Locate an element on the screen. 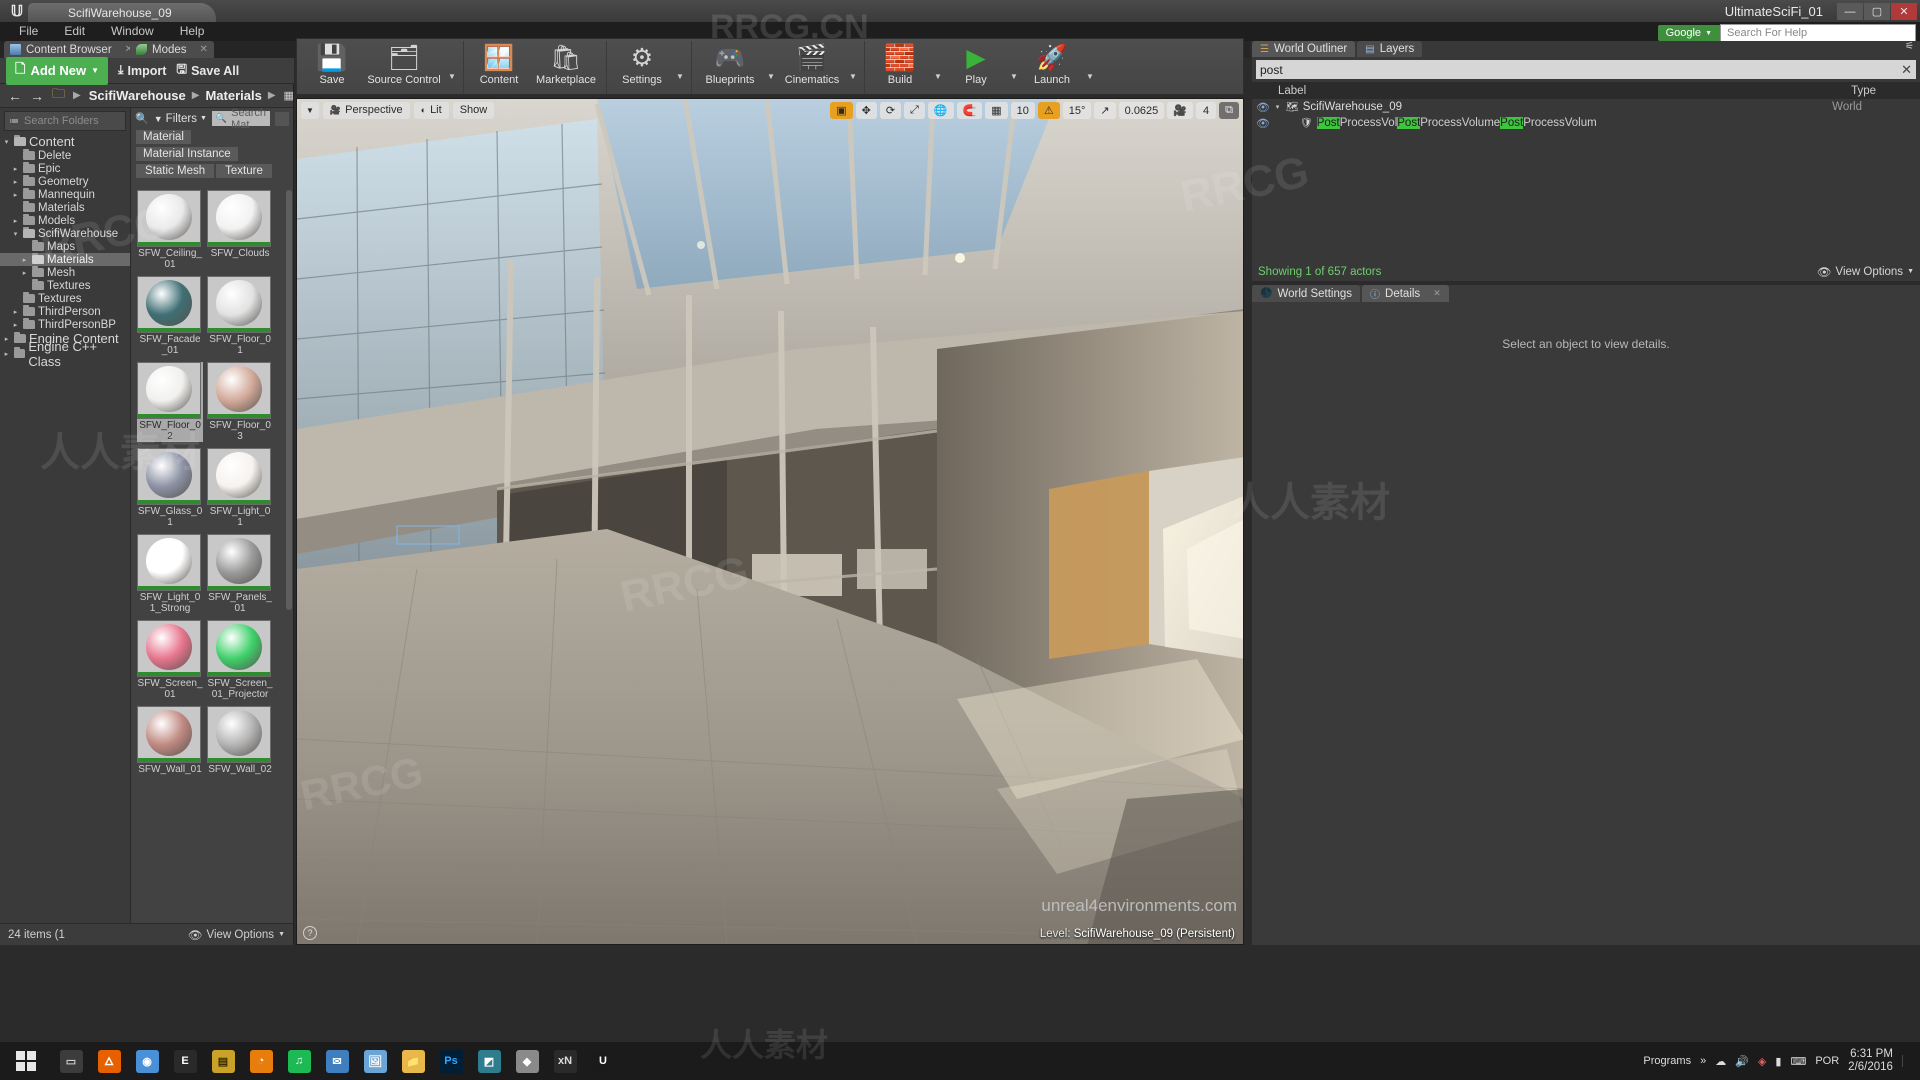 The image size is (1920, 1080). play-button: ▶ Play is located at coordinates (976, 67).